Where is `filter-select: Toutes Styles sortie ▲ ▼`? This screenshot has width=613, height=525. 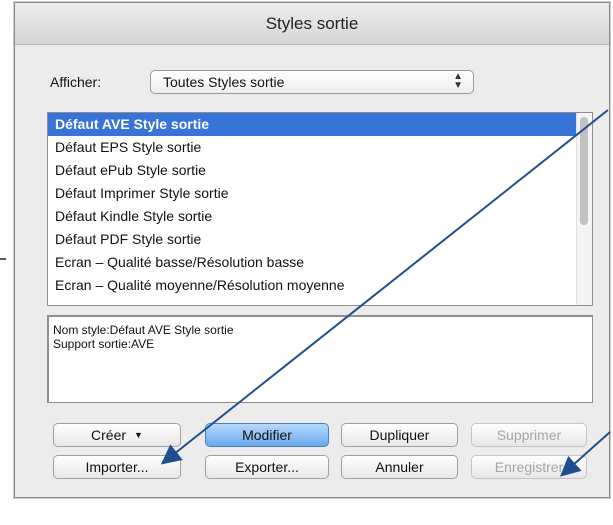
filter-select: Toutes Styles sortie ▲ ▼ is located at coordinates (312, 82).